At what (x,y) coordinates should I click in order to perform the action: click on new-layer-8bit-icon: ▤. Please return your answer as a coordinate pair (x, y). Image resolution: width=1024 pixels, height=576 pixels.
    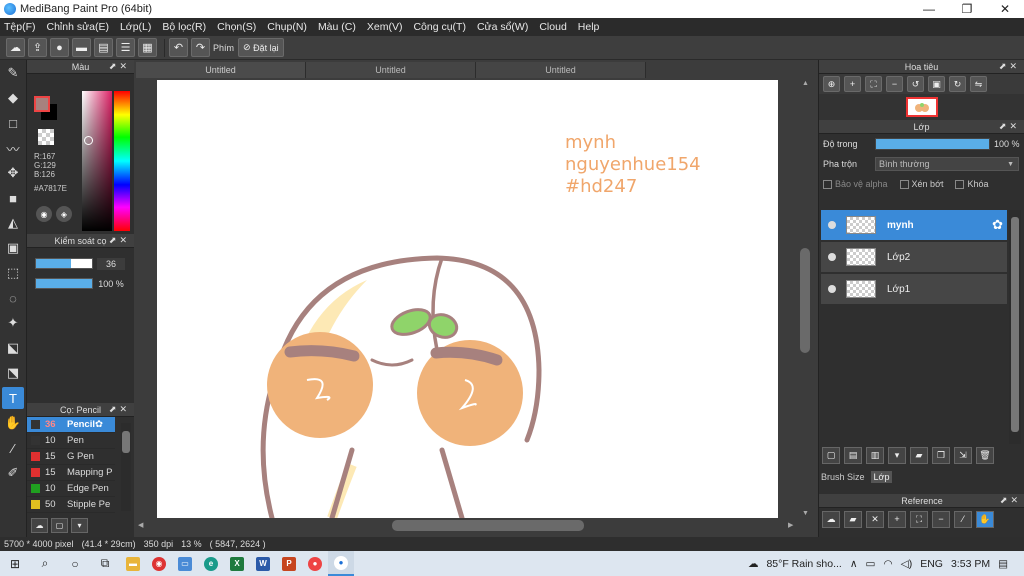
    Looking at the image, I should click on (853, 455).